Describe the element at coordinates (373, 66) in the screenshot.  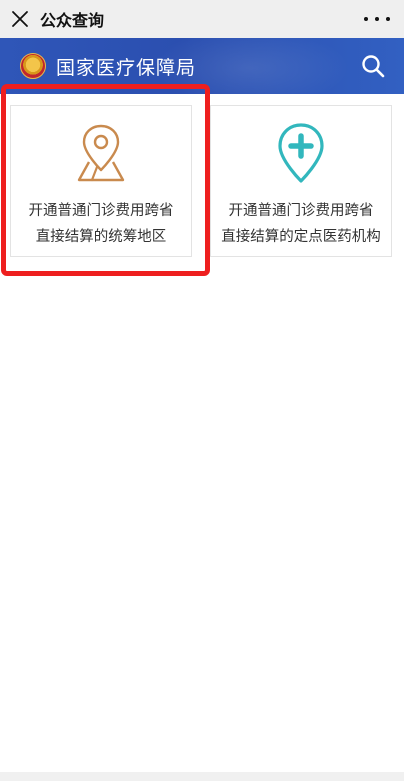
I see `search-icon` at that location.